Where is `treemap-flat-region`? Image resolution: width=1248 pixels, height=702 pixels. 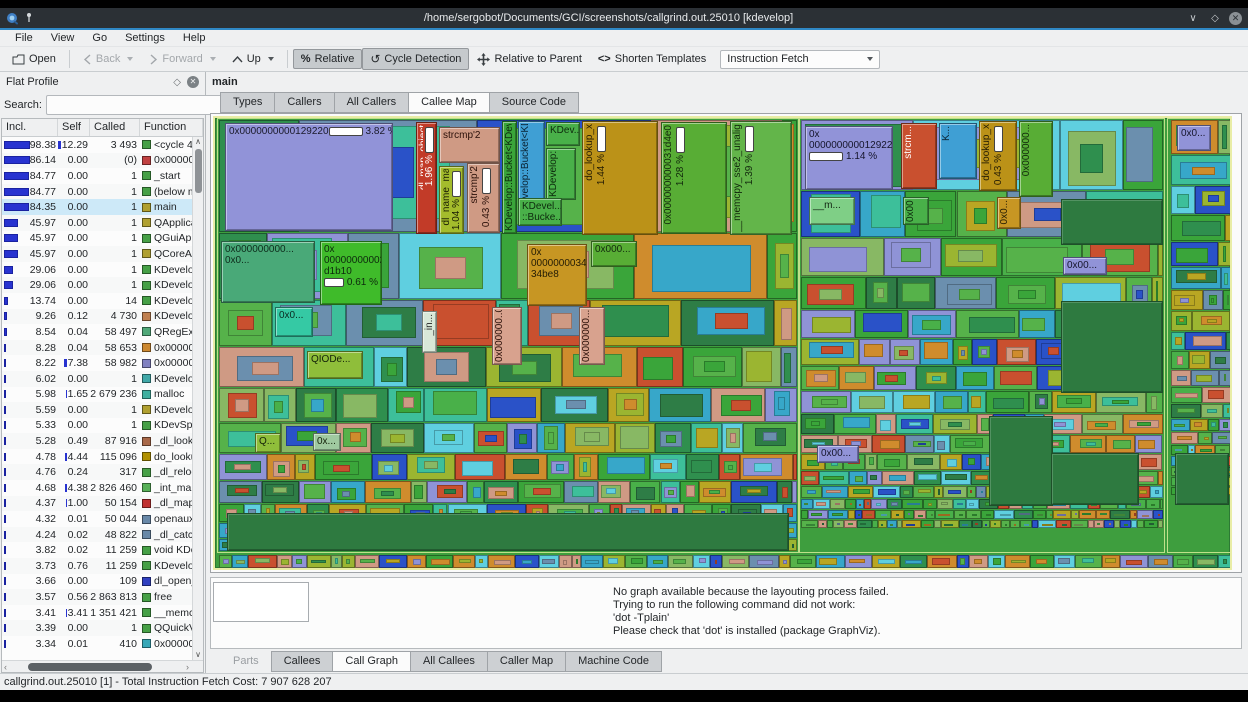
treemap-flat-region is located at coordinates (1095, 479).